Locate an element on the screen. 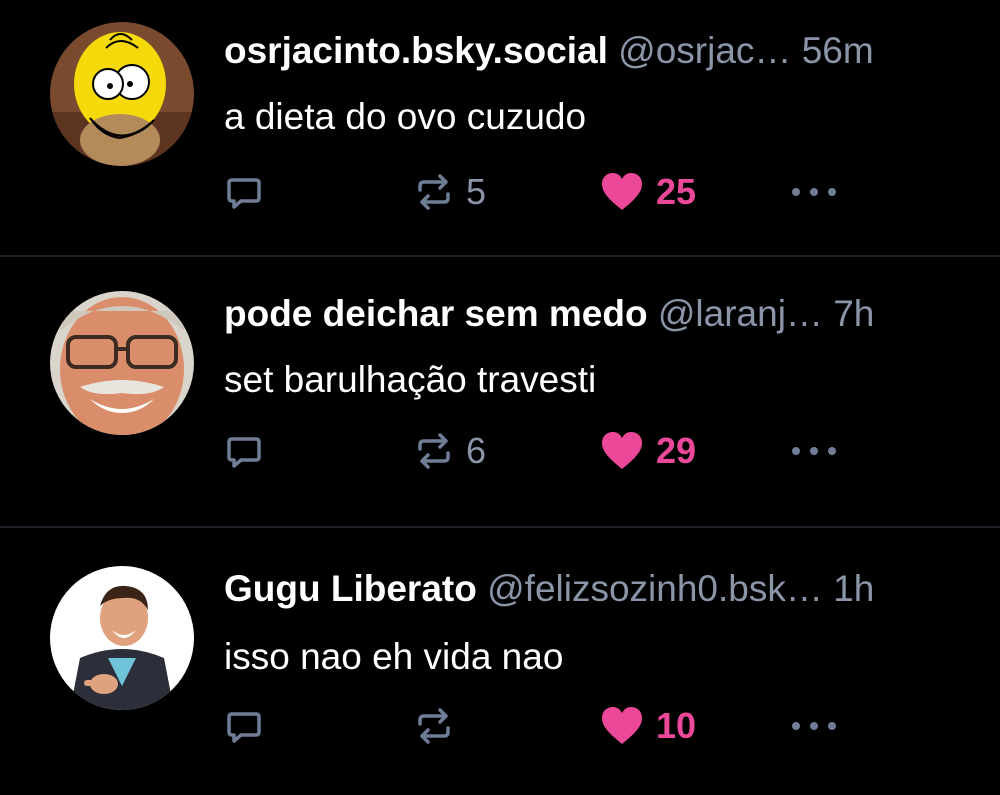 This screenshot has width=1000, height=795. repost-button is located at coordinates (440, 726).